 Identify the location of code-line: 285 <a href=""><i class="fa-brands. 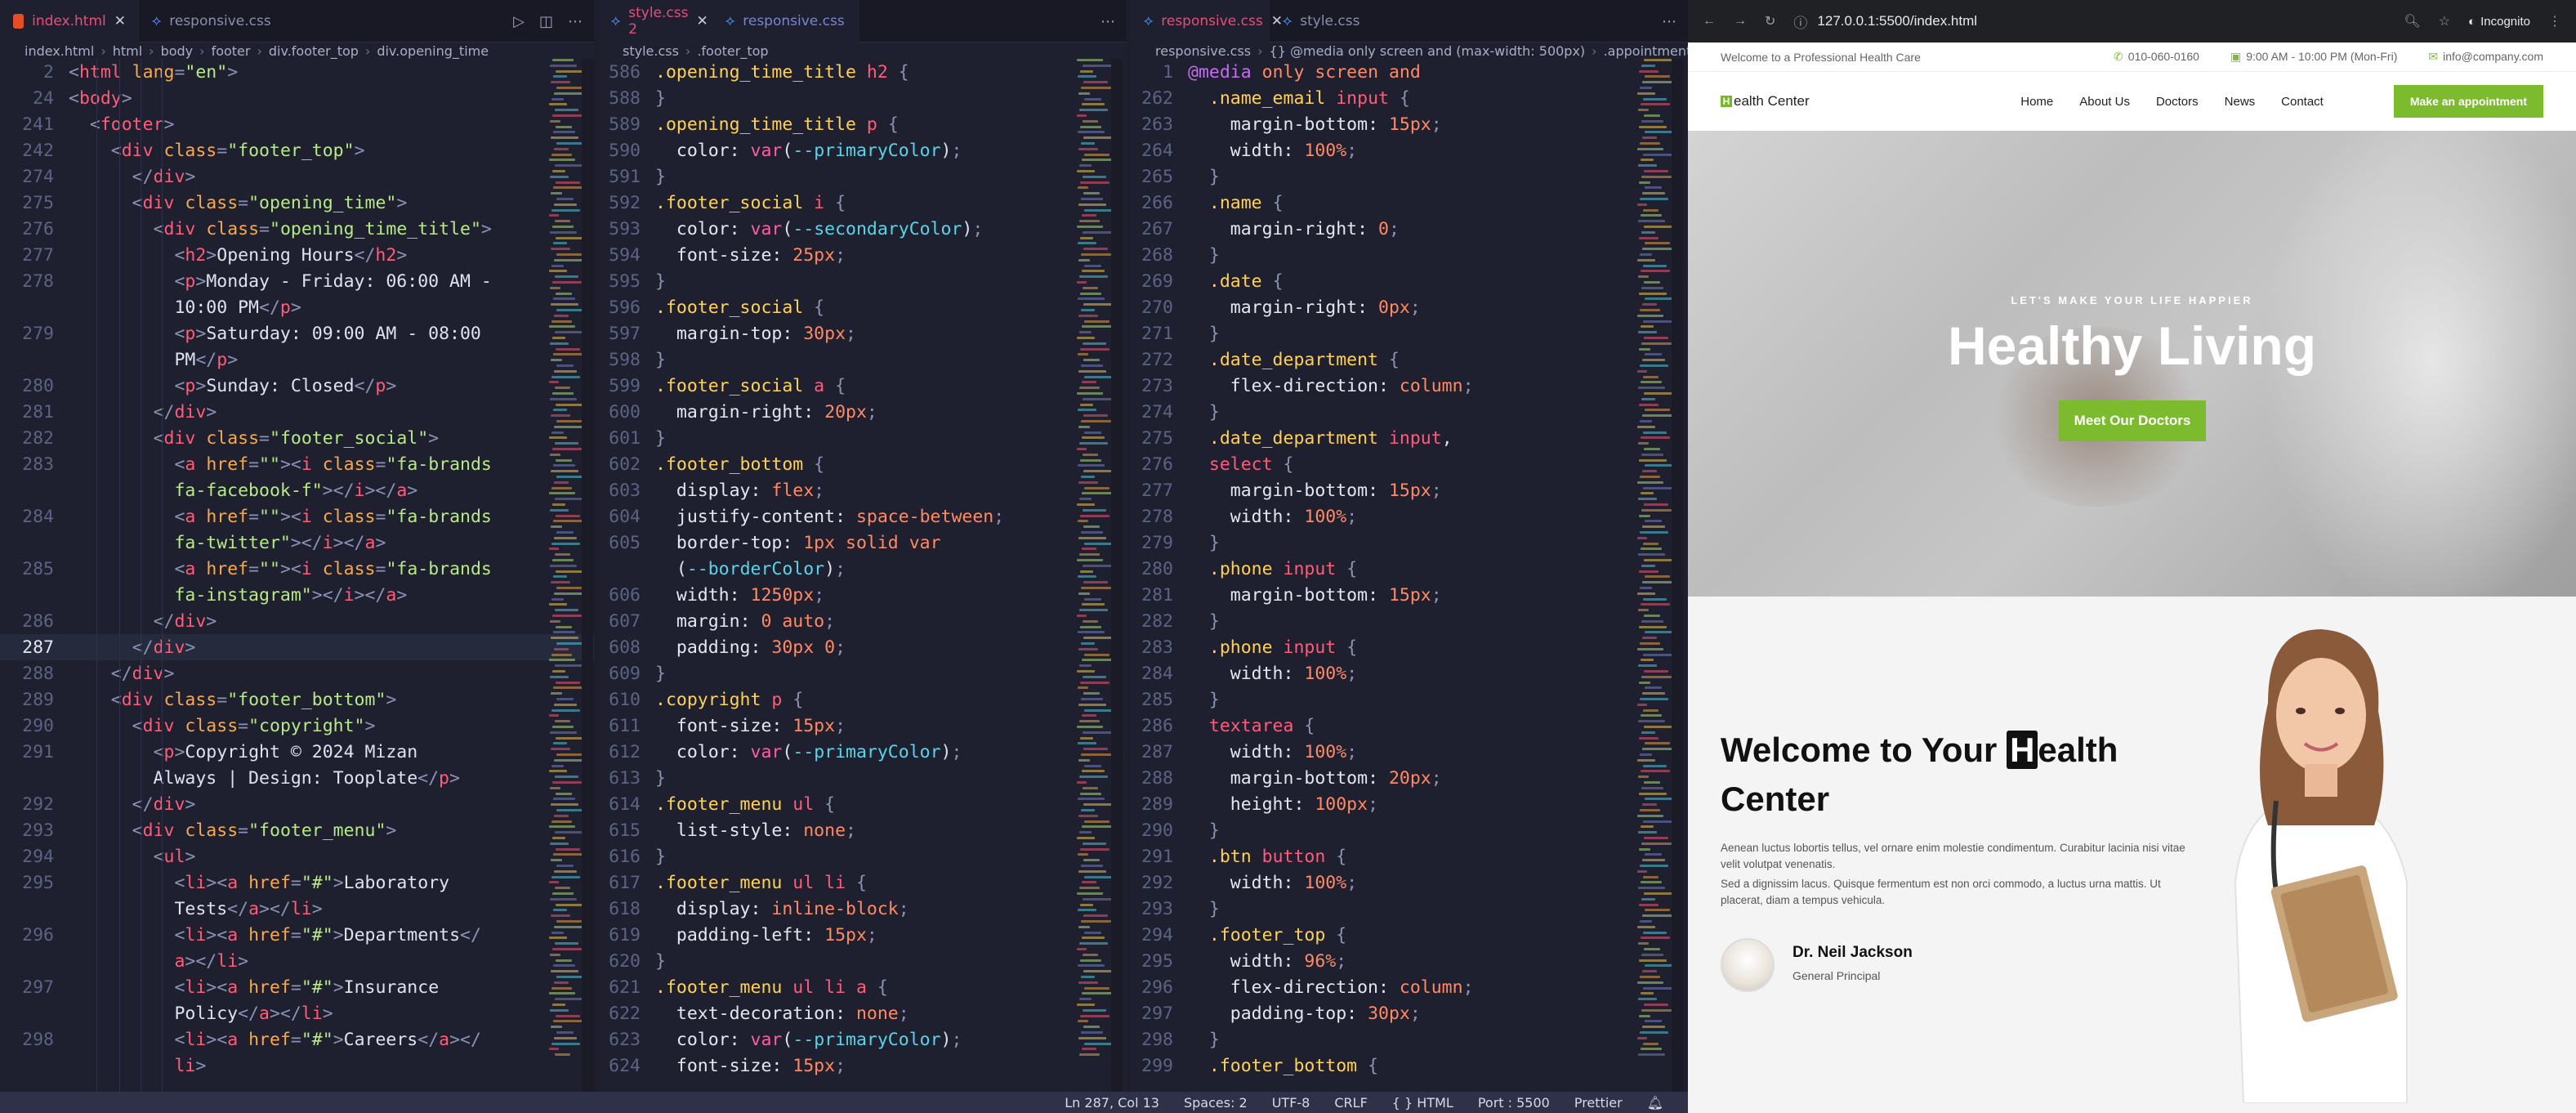
(297, 569).